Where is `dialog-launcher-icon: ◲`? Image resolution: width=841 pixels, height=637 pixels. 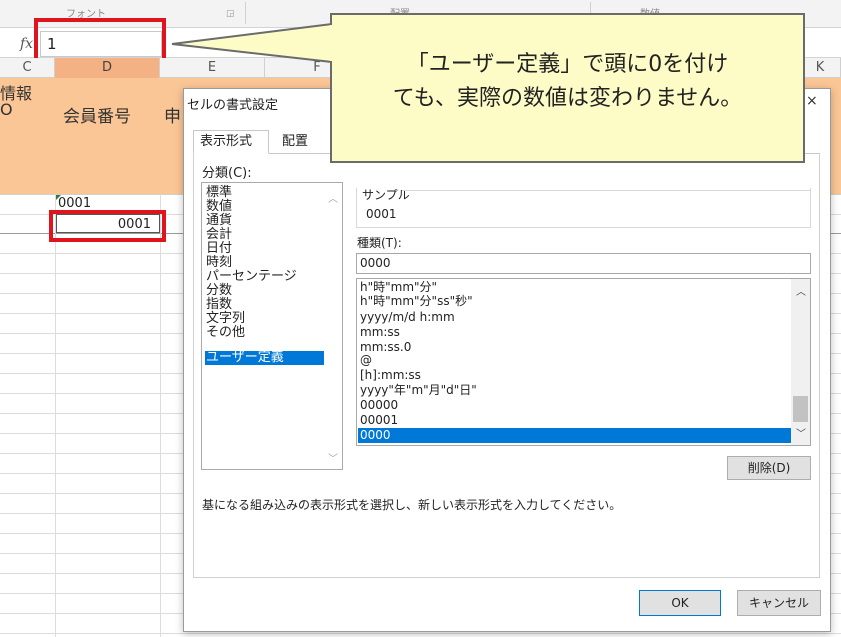 dialog-launcher-icon: ◲ is located at coordinates (230, 14).